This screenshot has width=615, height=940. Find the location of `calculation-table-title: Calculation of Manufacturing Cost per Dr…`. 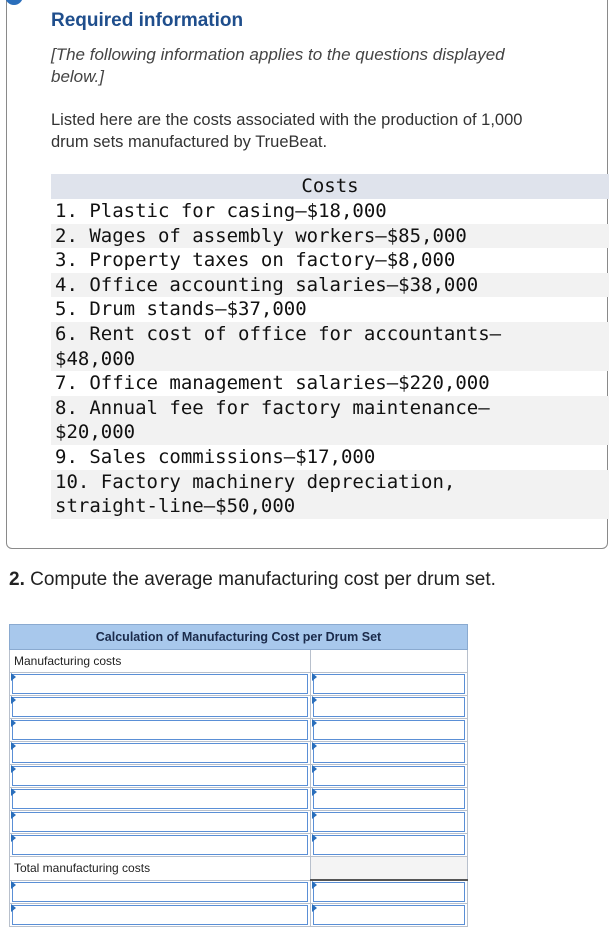

calculation-table-title: Calculation of Manufacturing Cost per Dr… is located at coordinates (238, 637).